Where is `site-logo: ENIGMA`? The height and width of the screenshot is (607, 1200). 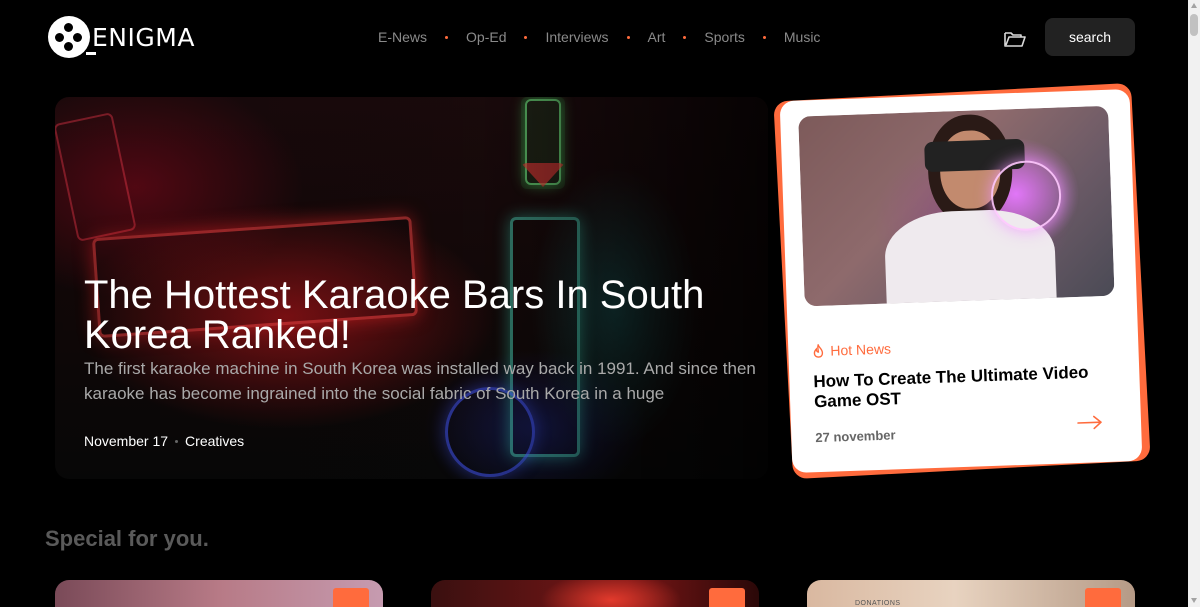 site-logo: ENIGMA is located at coordinates (121, 37).